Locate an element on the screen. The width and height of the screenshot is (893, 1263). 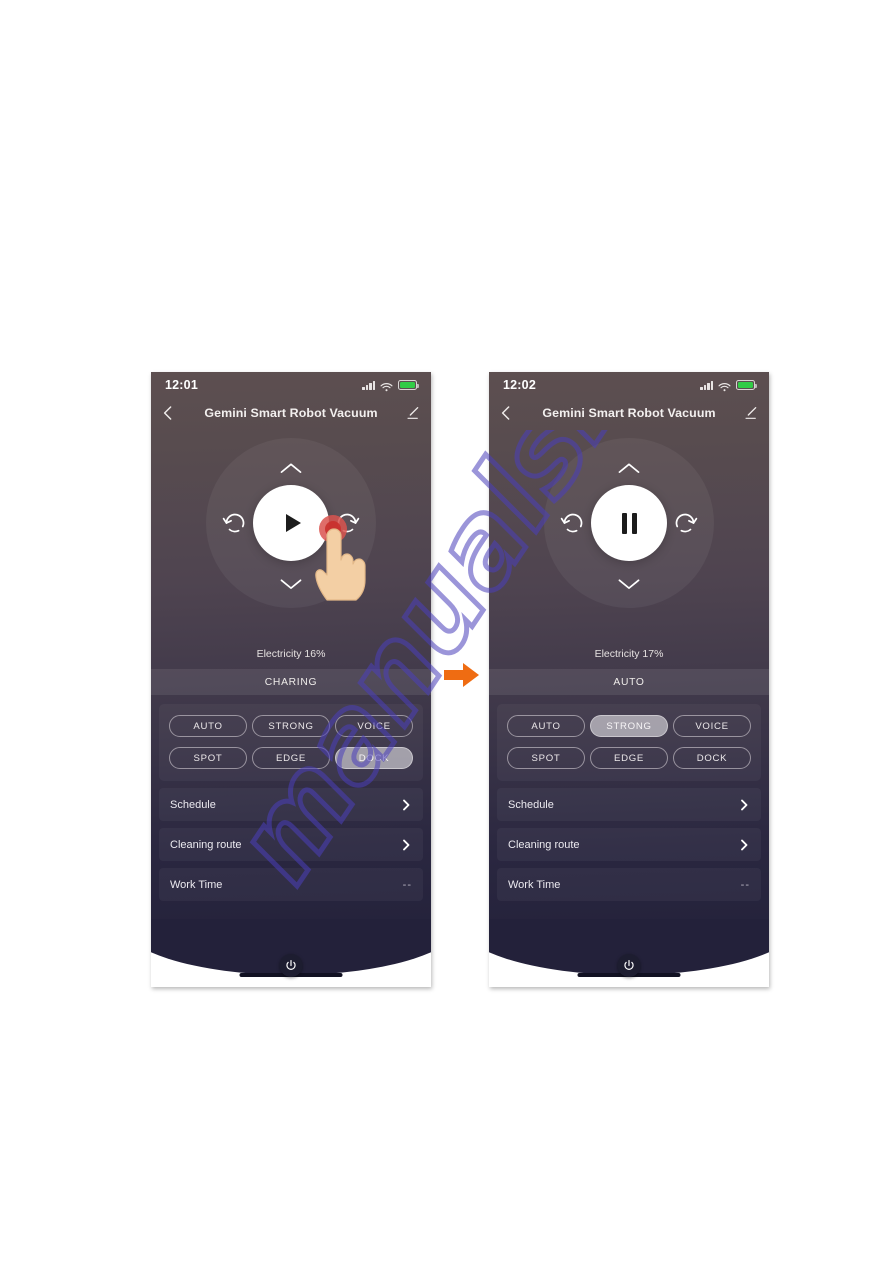
status-bar: 12:01 is located at coordinates (291, 385).